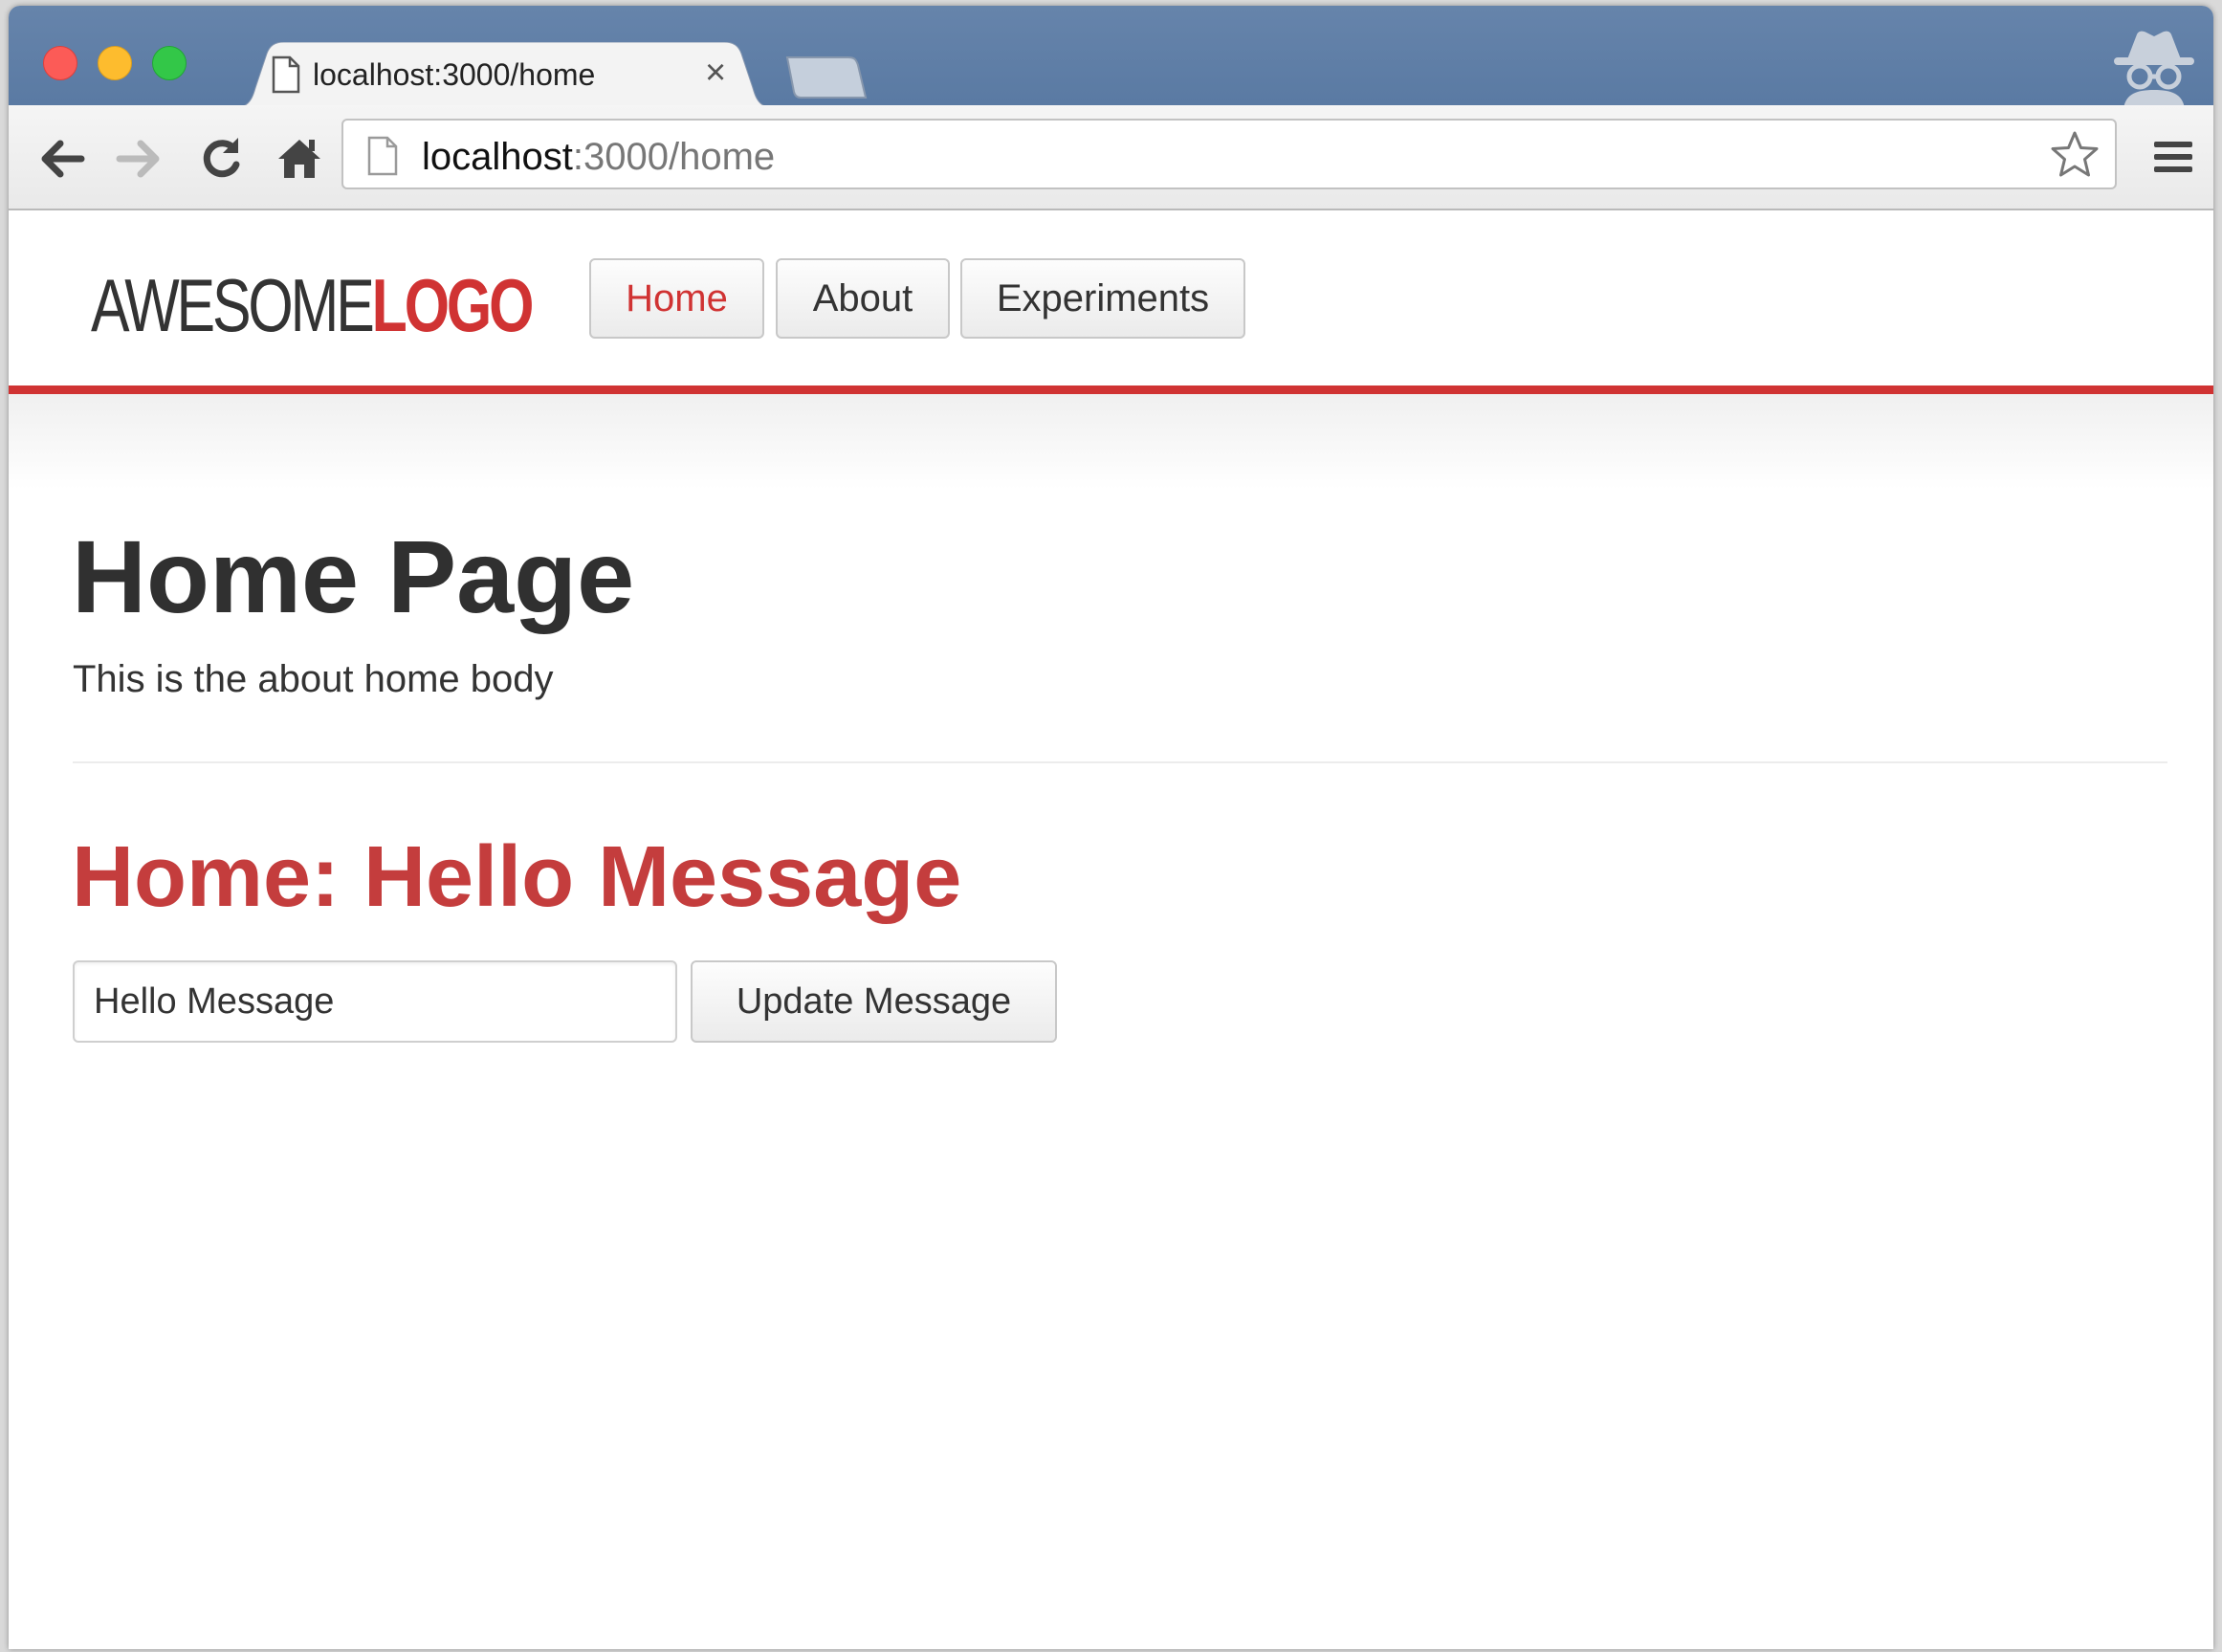  I want to click on new-tab-button, so click(826, 77).